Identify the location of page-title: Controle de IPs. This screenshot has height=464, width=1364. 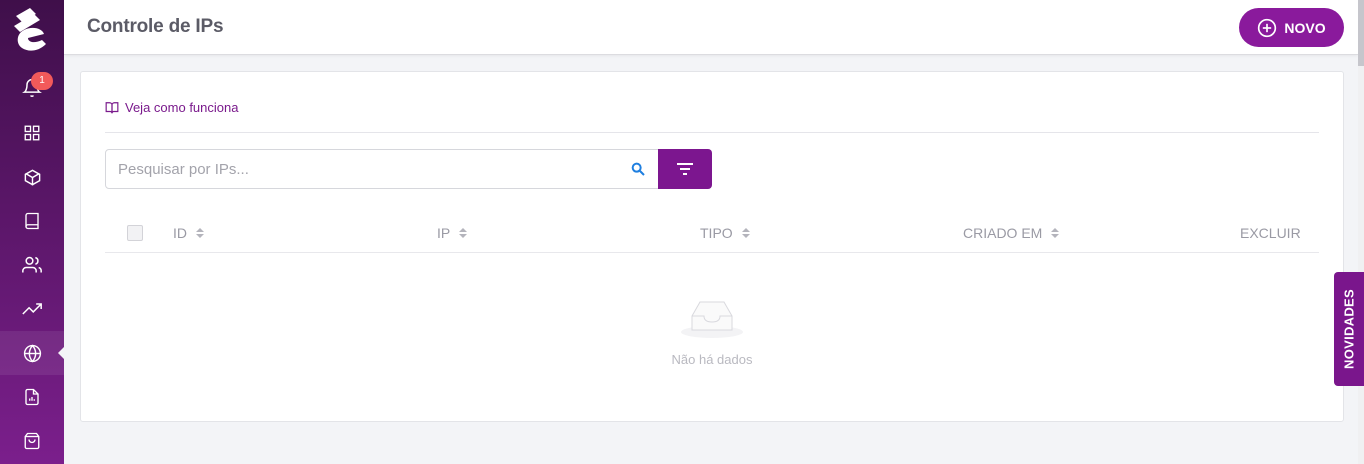
(155, 26).